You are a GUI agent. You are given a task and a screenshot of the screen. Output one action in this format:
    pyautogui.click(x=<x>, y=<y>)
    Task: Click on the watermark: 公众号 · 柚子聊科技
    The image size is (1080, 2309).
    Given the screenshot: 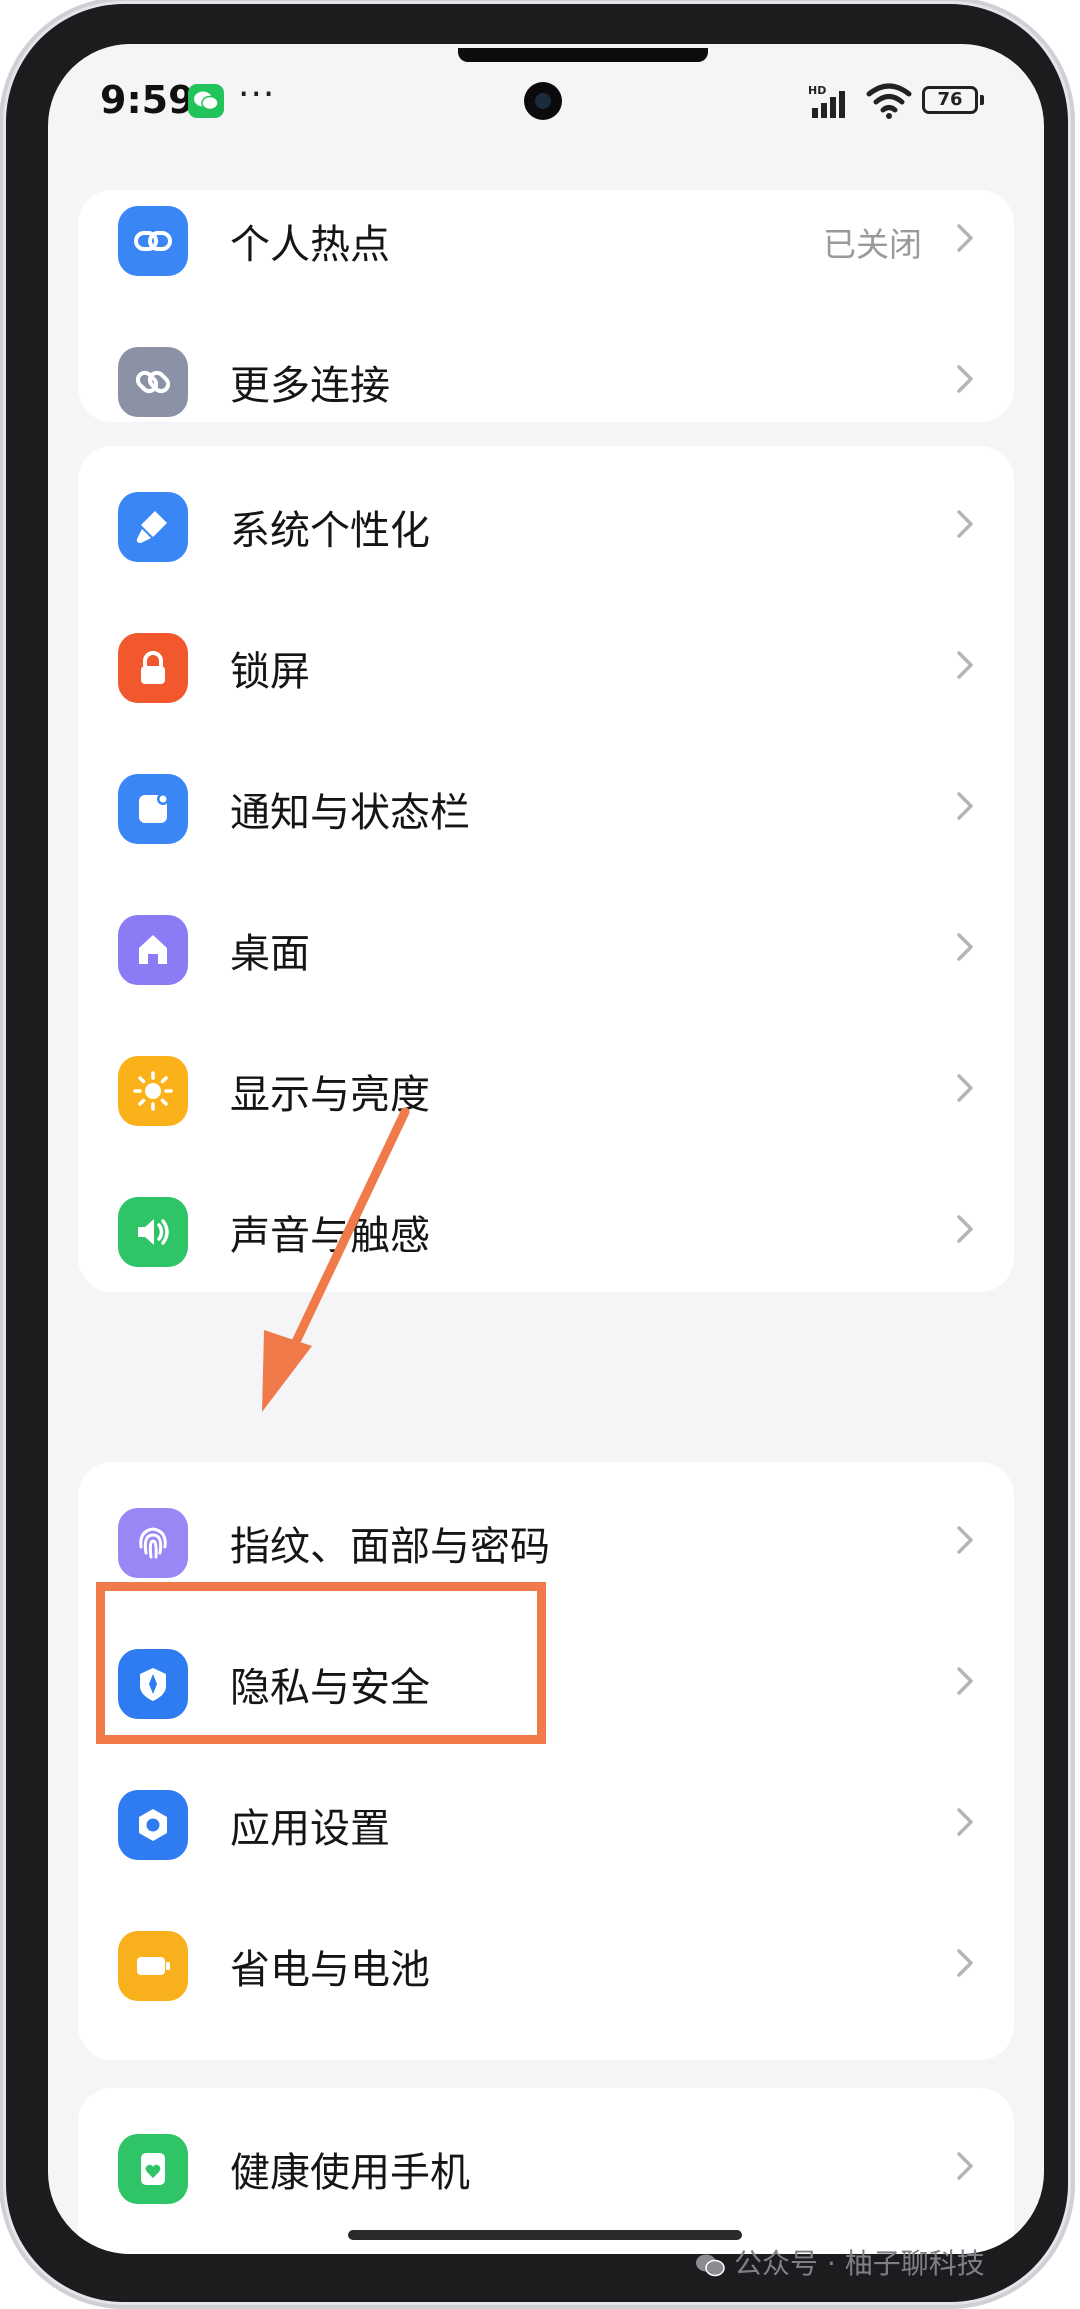 What is the action you would take?
    pyautogui.click(x=839, y=2262)
    